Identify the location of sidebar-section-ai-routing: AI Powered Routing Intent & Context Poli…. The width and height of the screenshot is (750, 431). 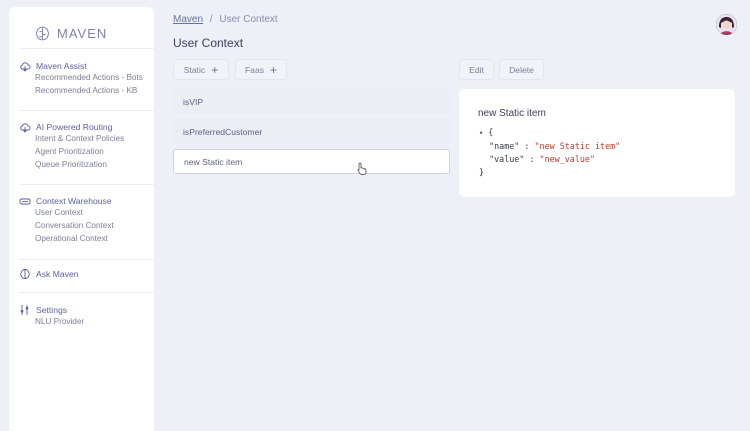
(86, 146).